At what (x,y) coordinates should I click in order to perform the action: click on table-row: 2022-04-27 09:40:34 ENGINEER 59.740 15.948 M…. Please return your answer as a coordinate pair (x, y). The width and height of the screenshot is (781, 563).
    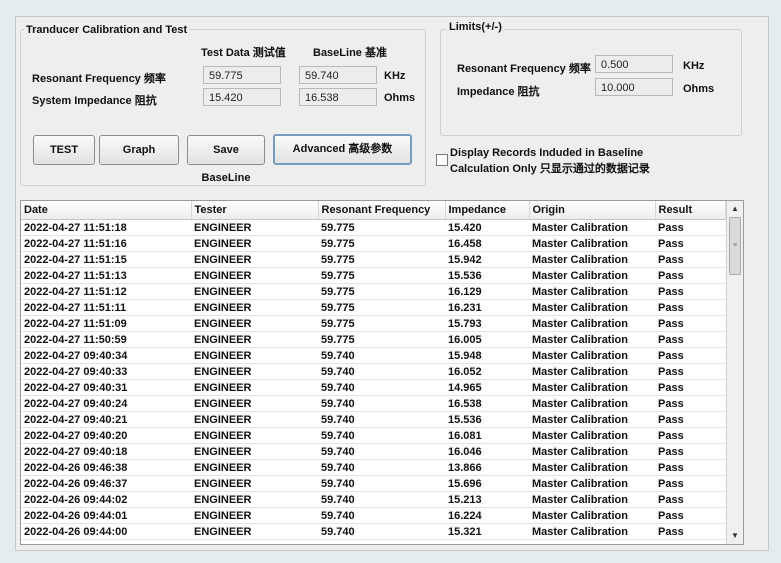
    Looking at the image, I should click on (373, 355).